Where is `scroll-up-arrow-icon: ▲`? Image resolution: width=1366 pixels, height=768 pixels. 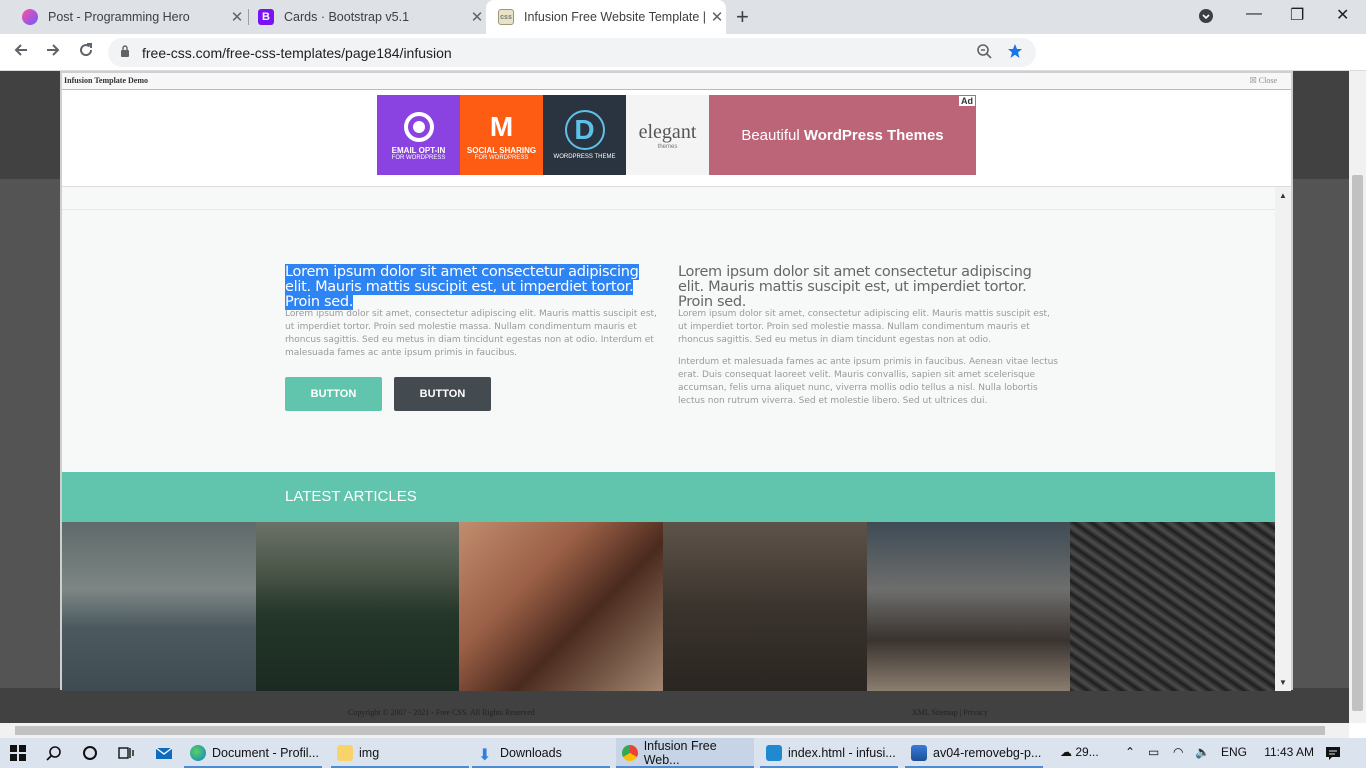 scroll-up-arrow-icon: ▲ is located at coordinates (1283, 195).